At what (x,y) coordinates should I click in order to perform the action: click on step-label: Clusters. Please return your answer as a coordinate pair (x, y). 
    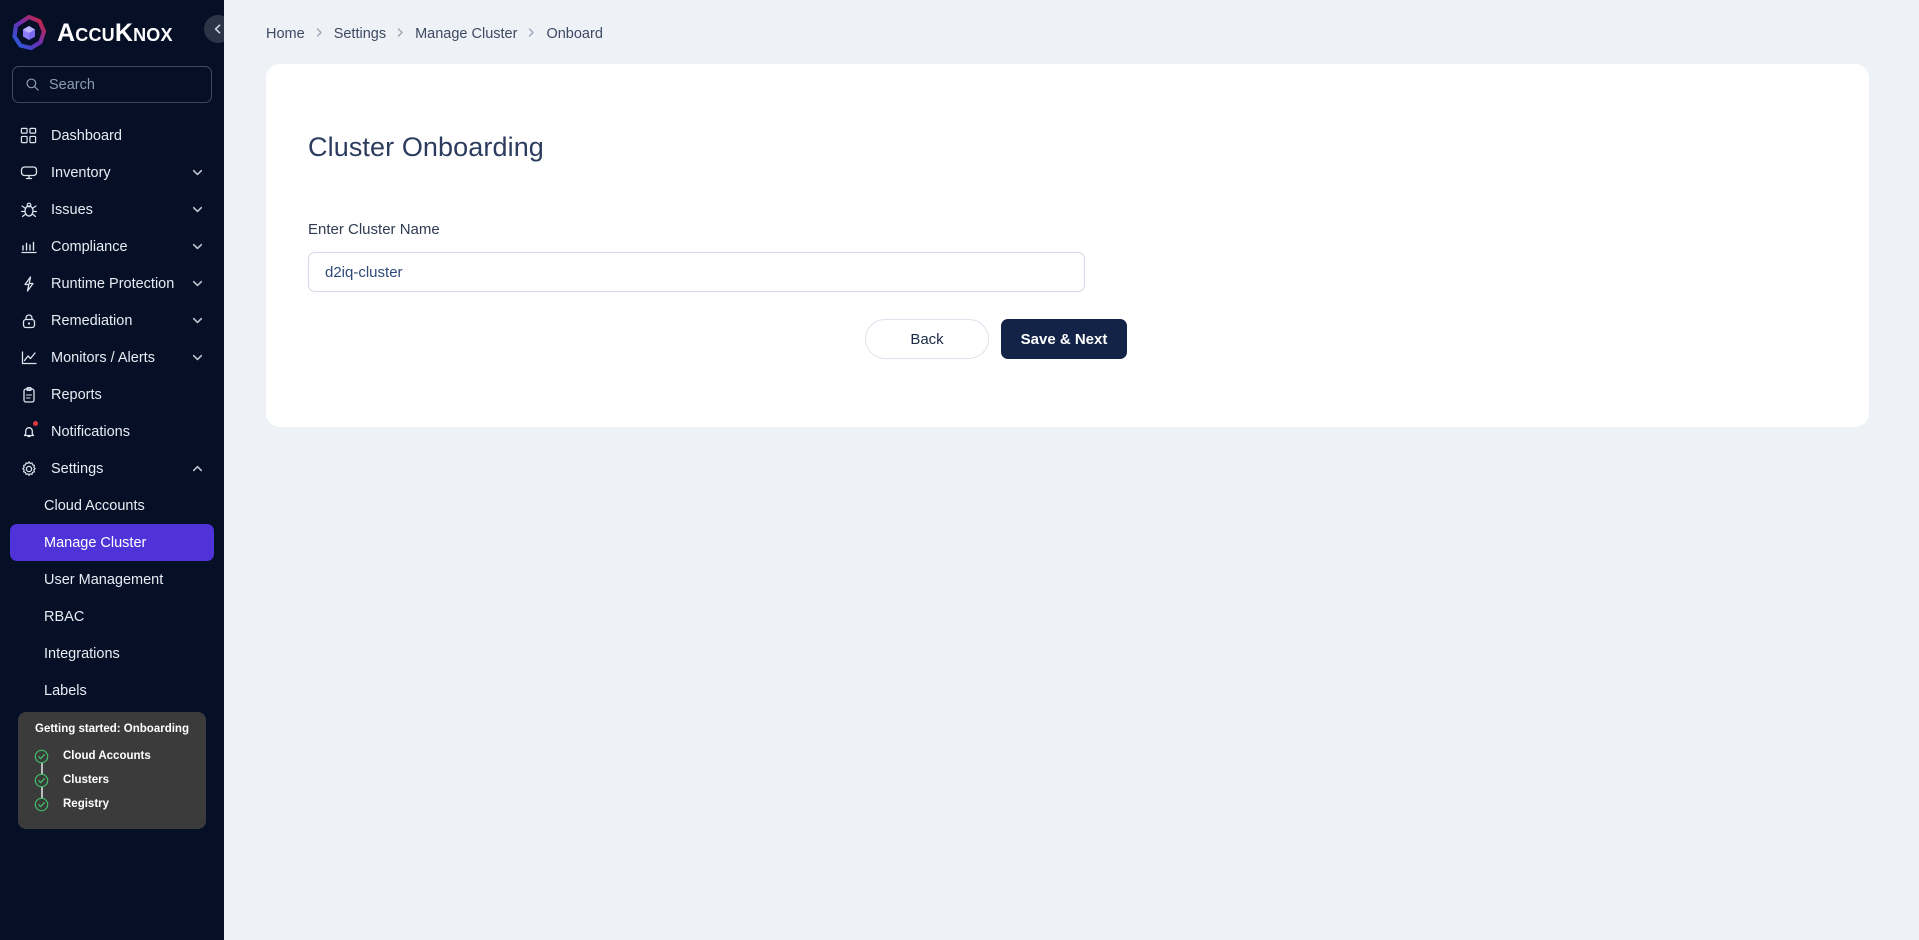
    Looking at the image, I should click on (86, 780).